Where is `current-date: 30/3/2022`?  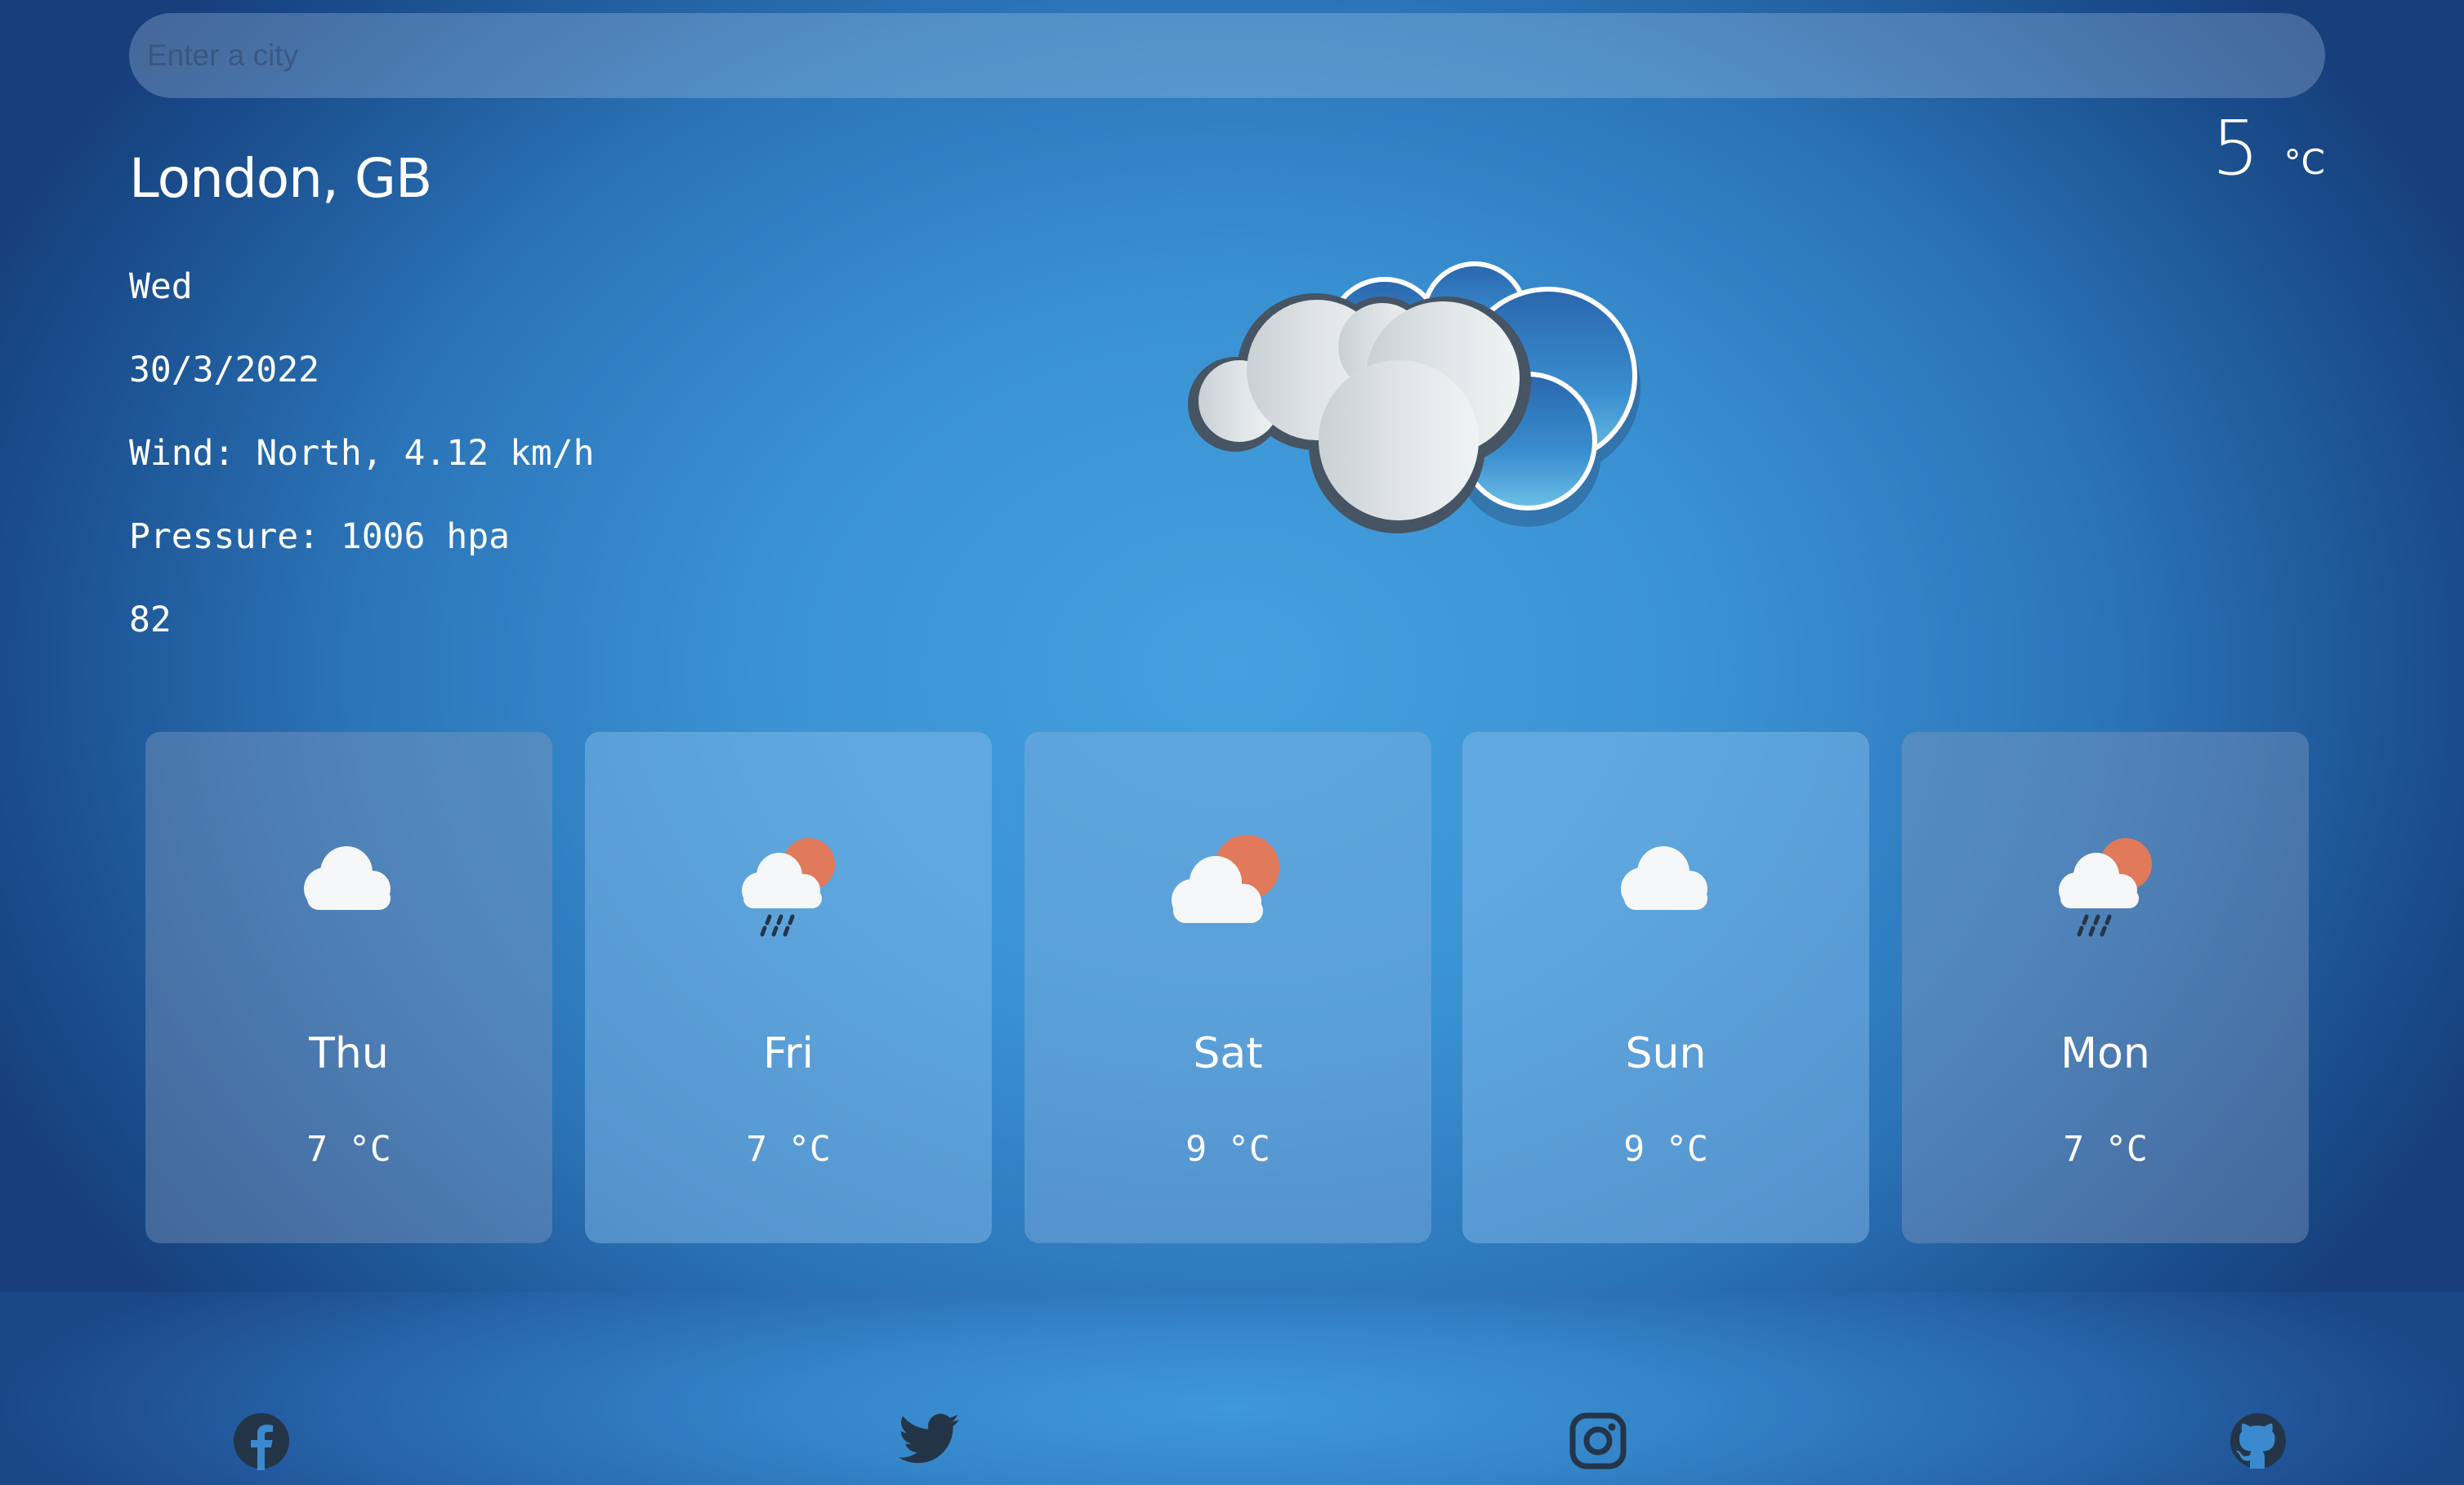
current-date: 30/3/2022 is located at coordinates (224, 370).